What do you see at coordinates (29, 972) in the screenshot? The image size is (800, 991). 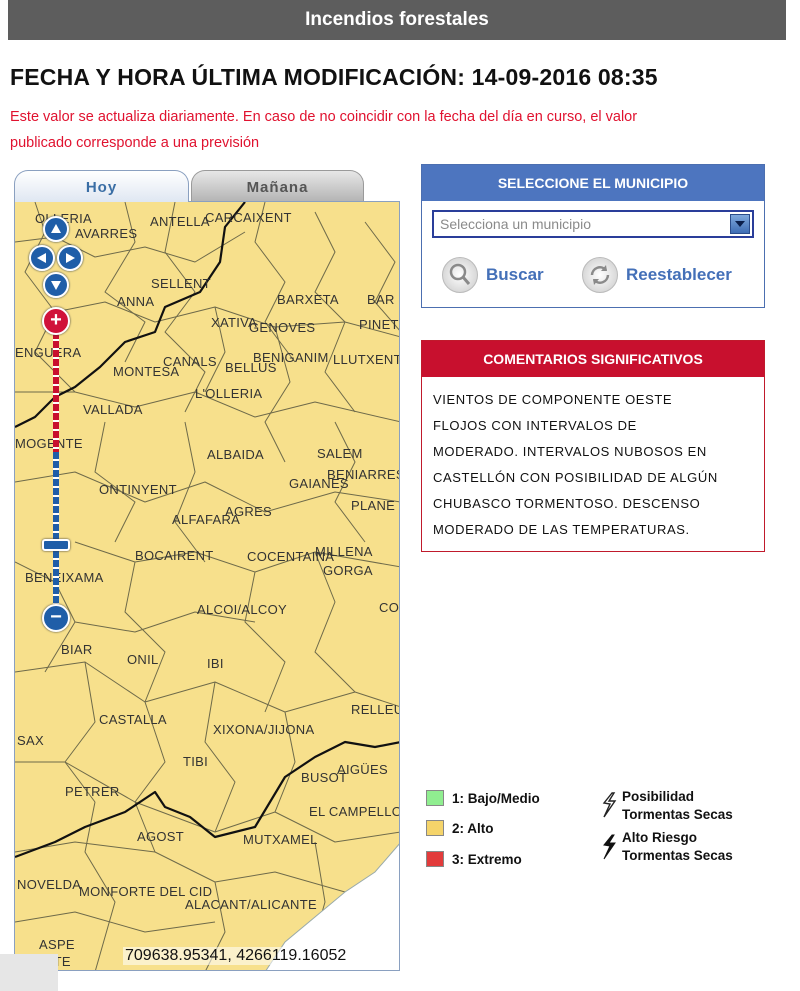 I see `window-corner` at bounding box center [29, 972].